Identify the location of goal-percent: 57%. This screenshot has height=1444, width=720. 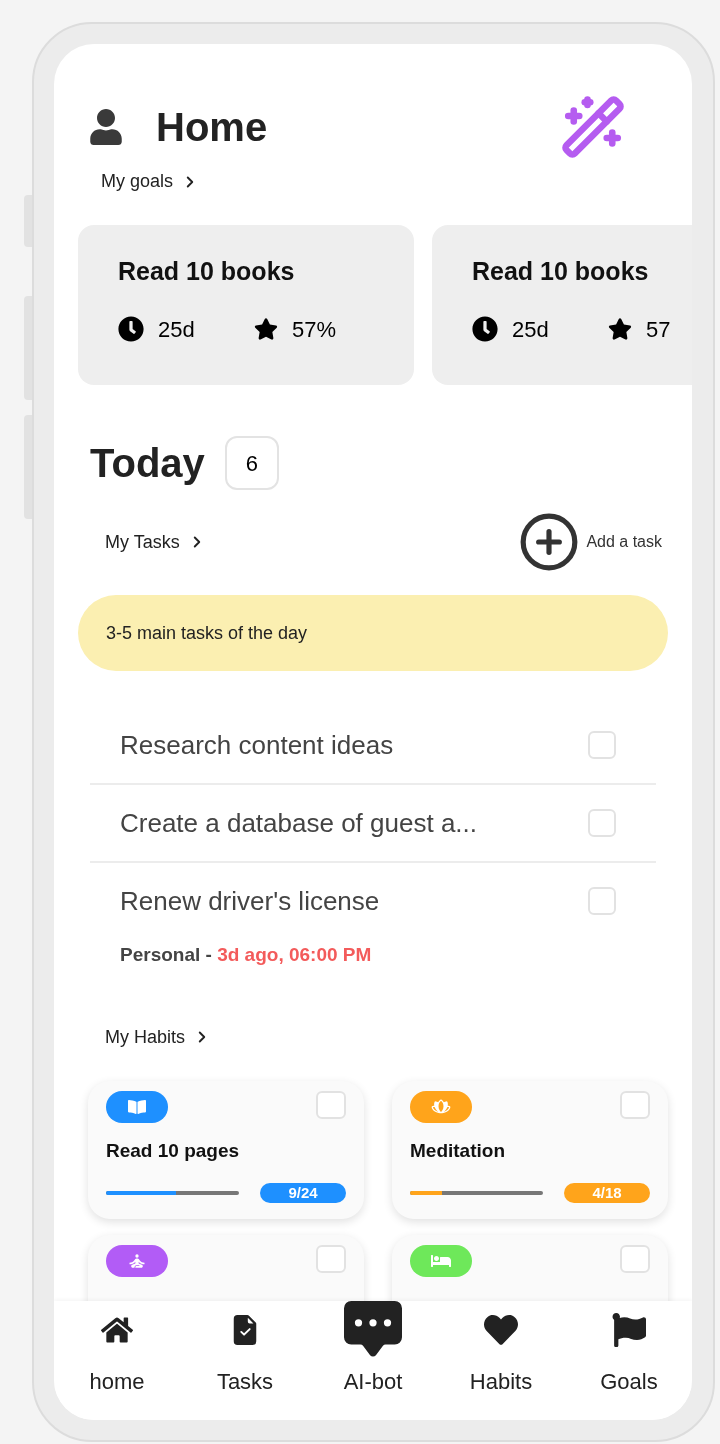
(314, 329).